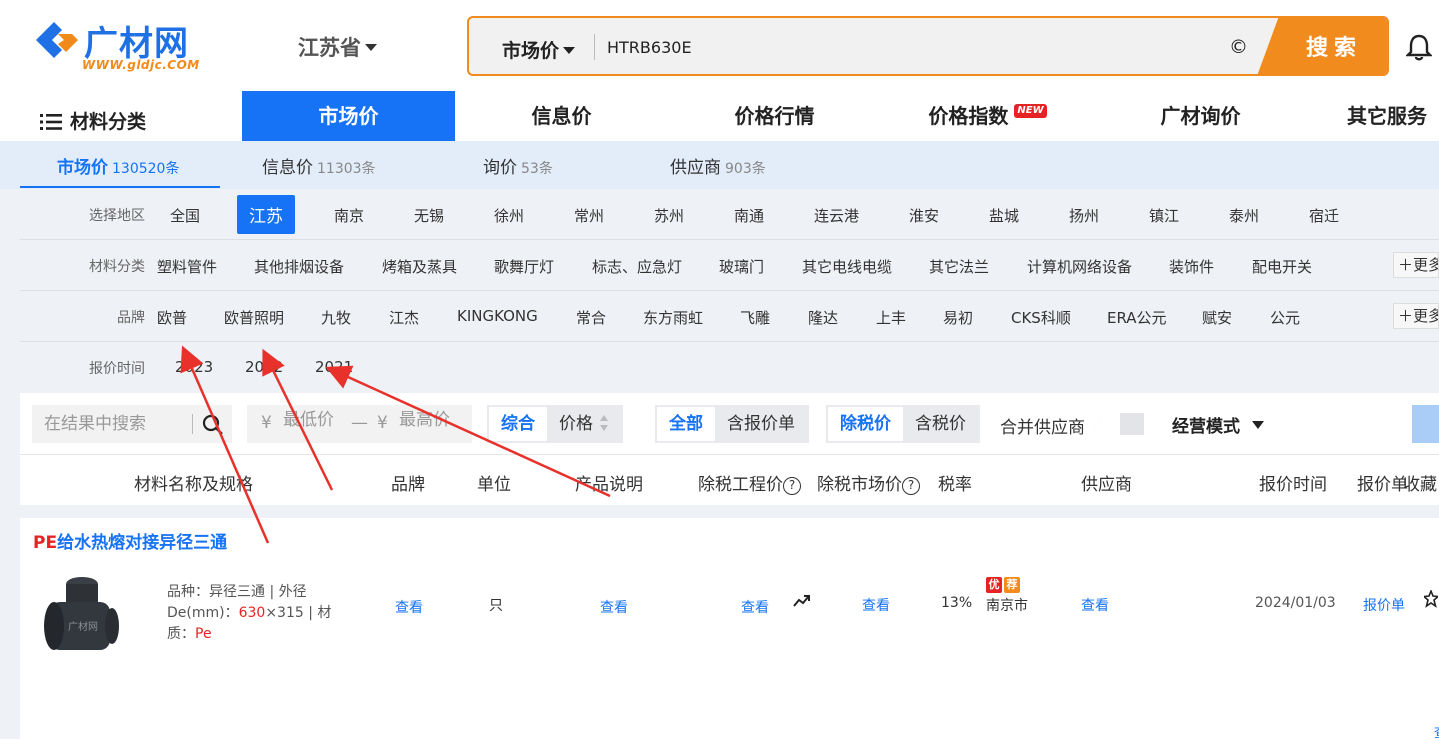  I want to click on material-categories-menu: 材料分类, so click(93, 120).